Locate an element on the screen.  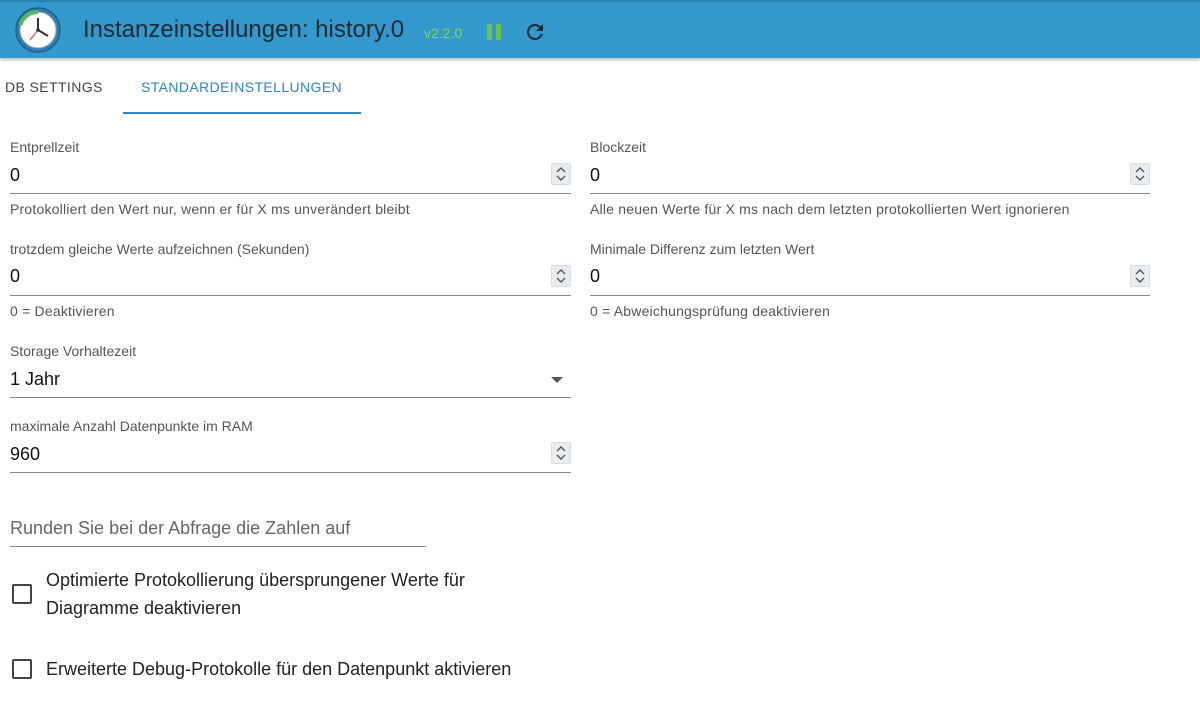
tab-standardeinstellungen: STANDARDEINSTELLUNGEN is located at coordinates (241, 87).